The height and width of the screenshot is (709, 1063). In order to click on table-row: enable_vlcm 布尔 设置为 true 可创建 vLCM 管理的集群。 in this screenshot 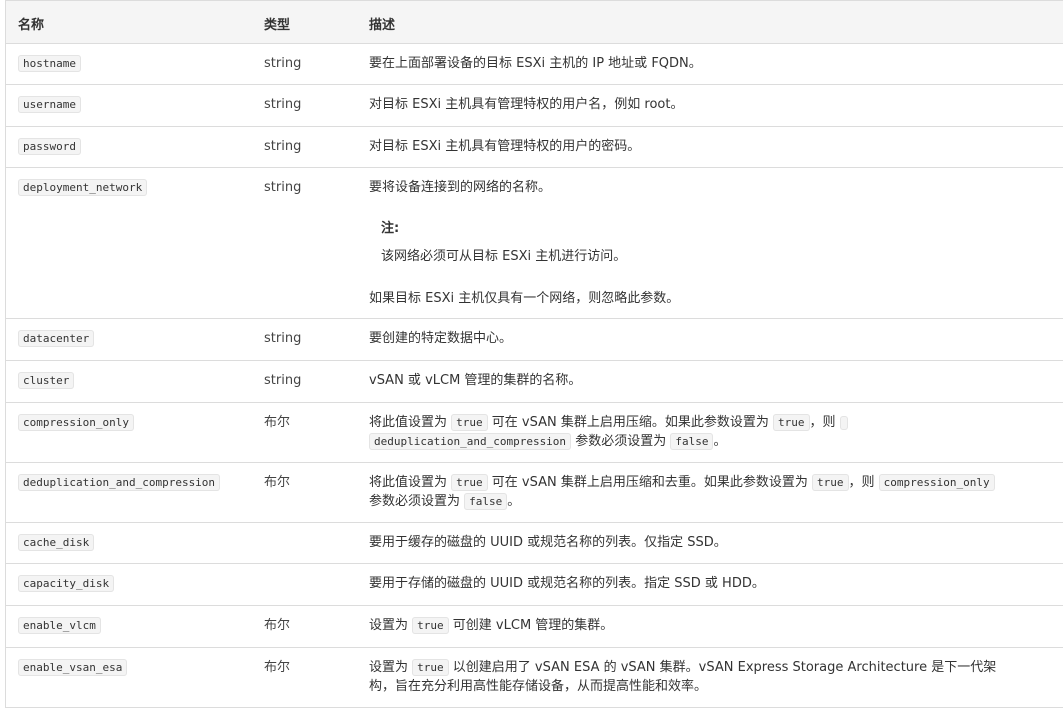, I will do `click(534, 627)`.